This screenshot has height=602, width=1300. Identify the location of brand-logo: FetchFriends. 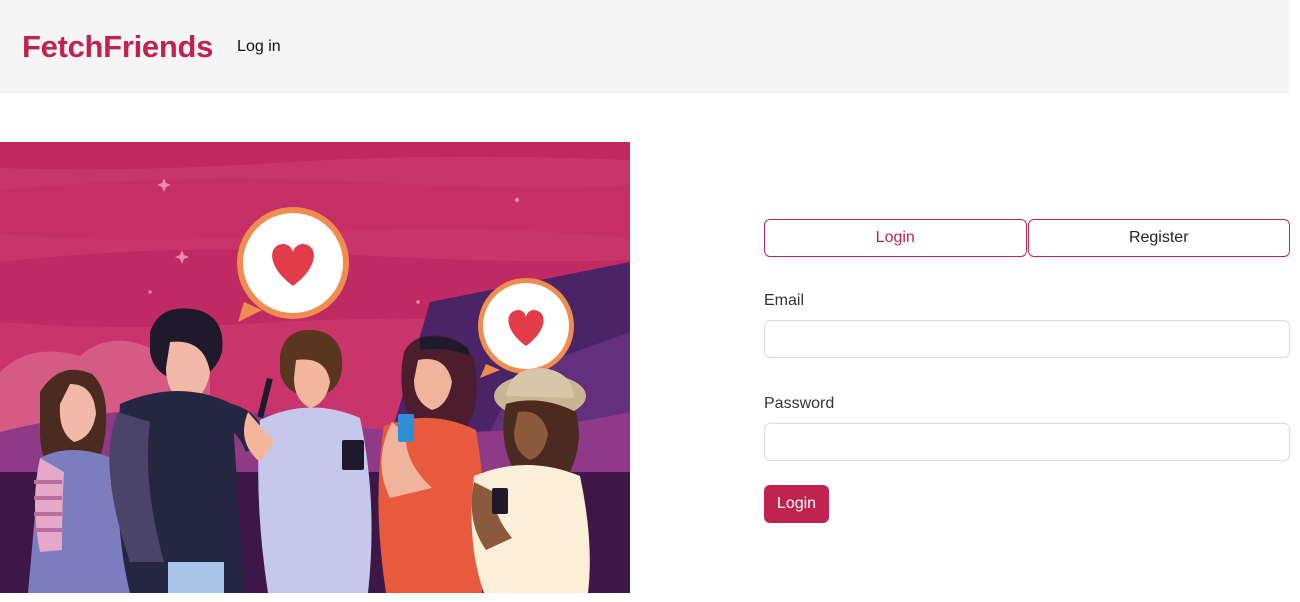
(117, 47).